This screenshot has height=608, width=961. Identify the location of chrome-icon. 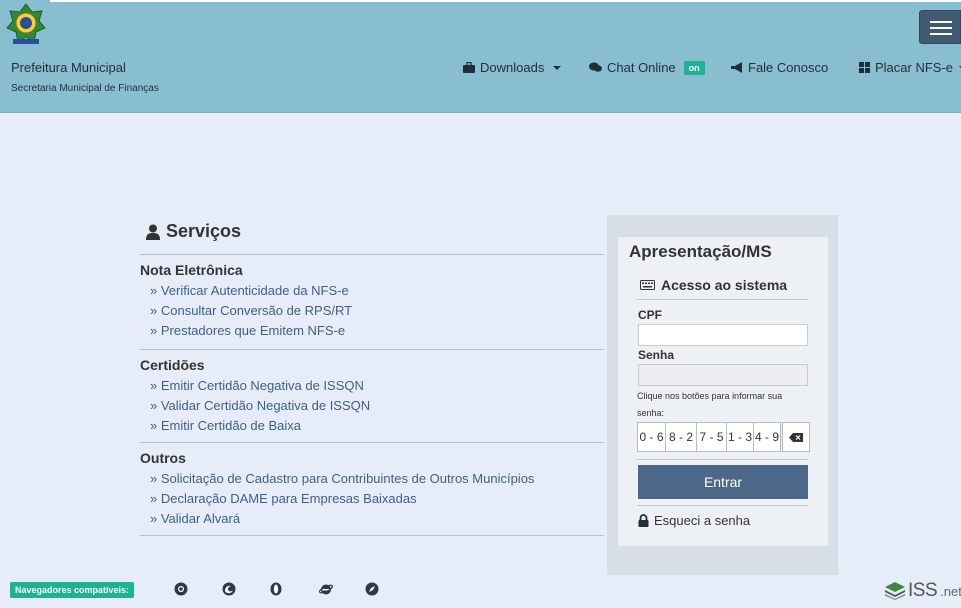
(181, 589).